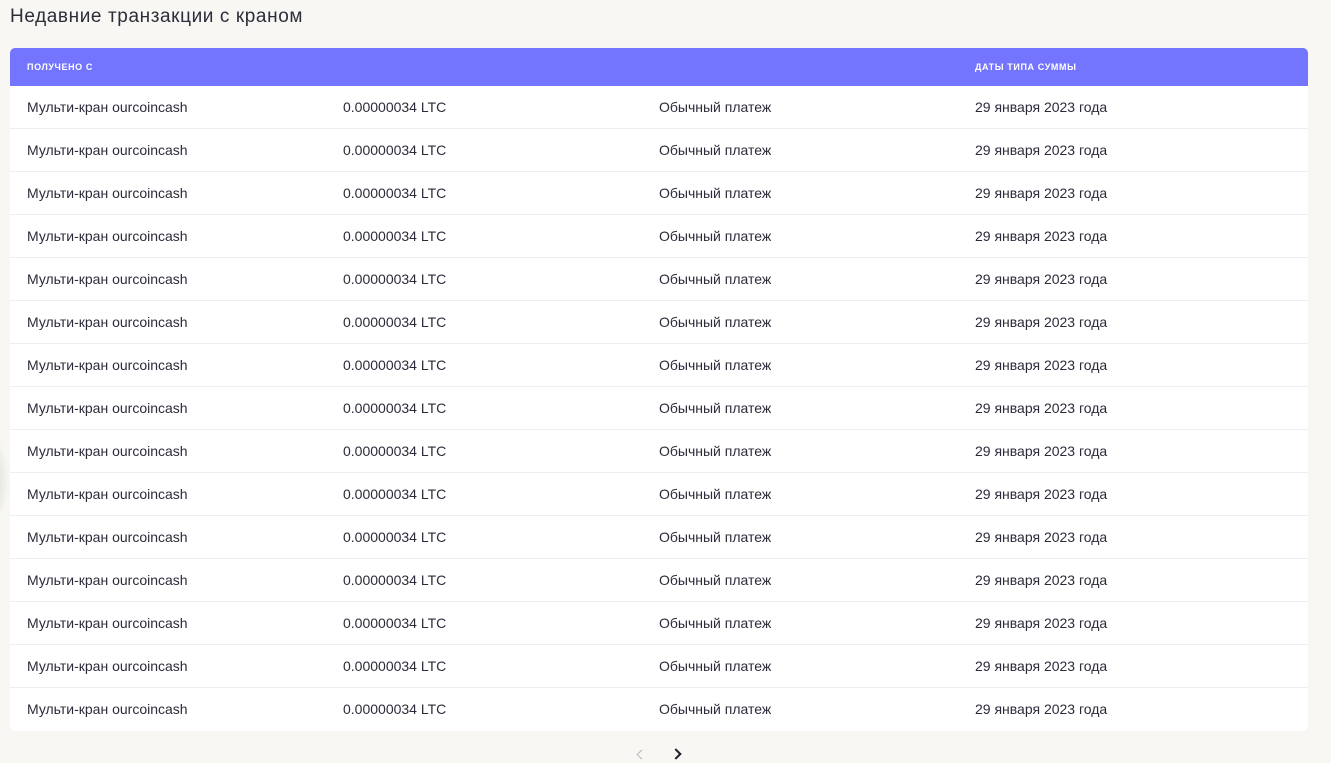 Image resolution: width=1331 pixels, height=763 pixels. What do you see at coordinates (1026, 67) in the screenshot?
I see `column-header-dates-type-amount: ДАТЫ ТИПА СУММЫ` at bounding box center [1026, 67].